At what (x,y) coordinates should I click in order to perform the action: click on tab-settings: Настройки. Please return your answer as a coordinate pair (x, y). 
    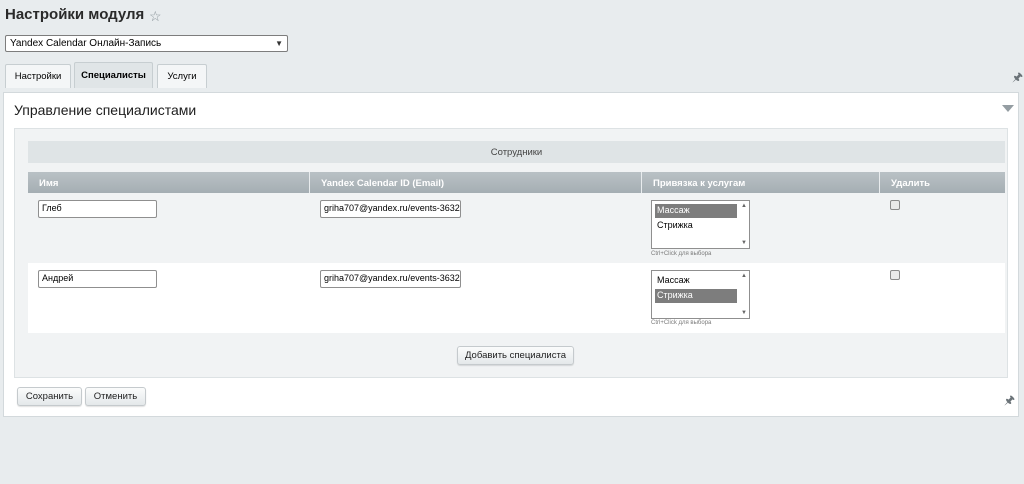
    Looking at the image, I should click on (38, 76).